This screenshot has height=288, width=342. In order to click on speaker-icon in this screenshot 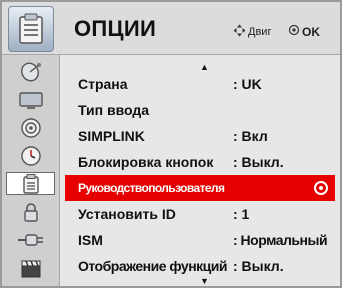, I will do `click(30, 127)`.